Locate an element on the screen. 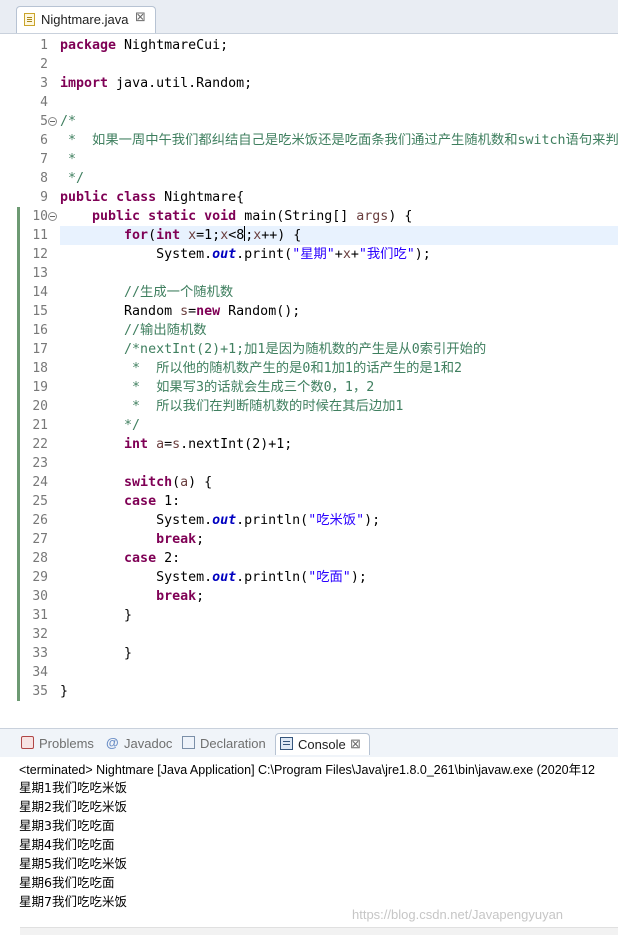  code-token: /* is located at coordinates (68, 121).